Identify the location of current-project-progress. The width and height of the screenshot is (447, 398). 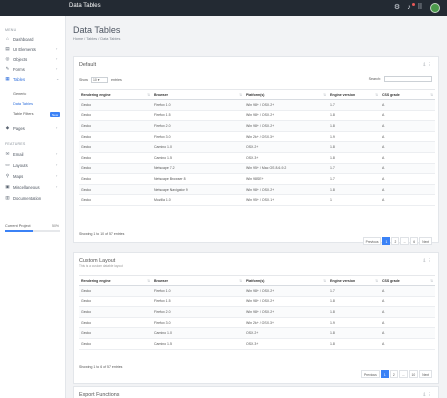
(32, 231).